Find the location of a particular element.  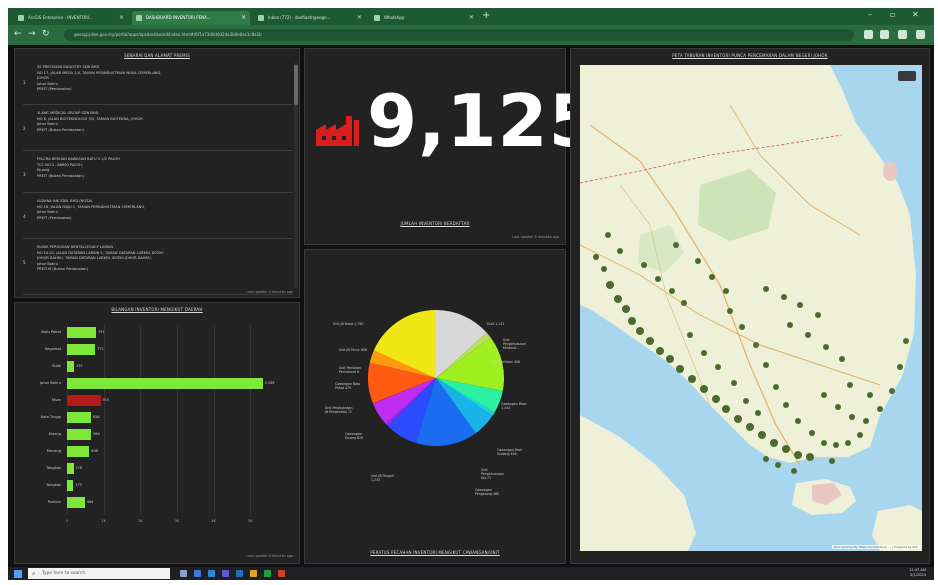

browser-tab: ArcGIS Enterprise - INVENTORI... × is located at coordinates (71, 18).